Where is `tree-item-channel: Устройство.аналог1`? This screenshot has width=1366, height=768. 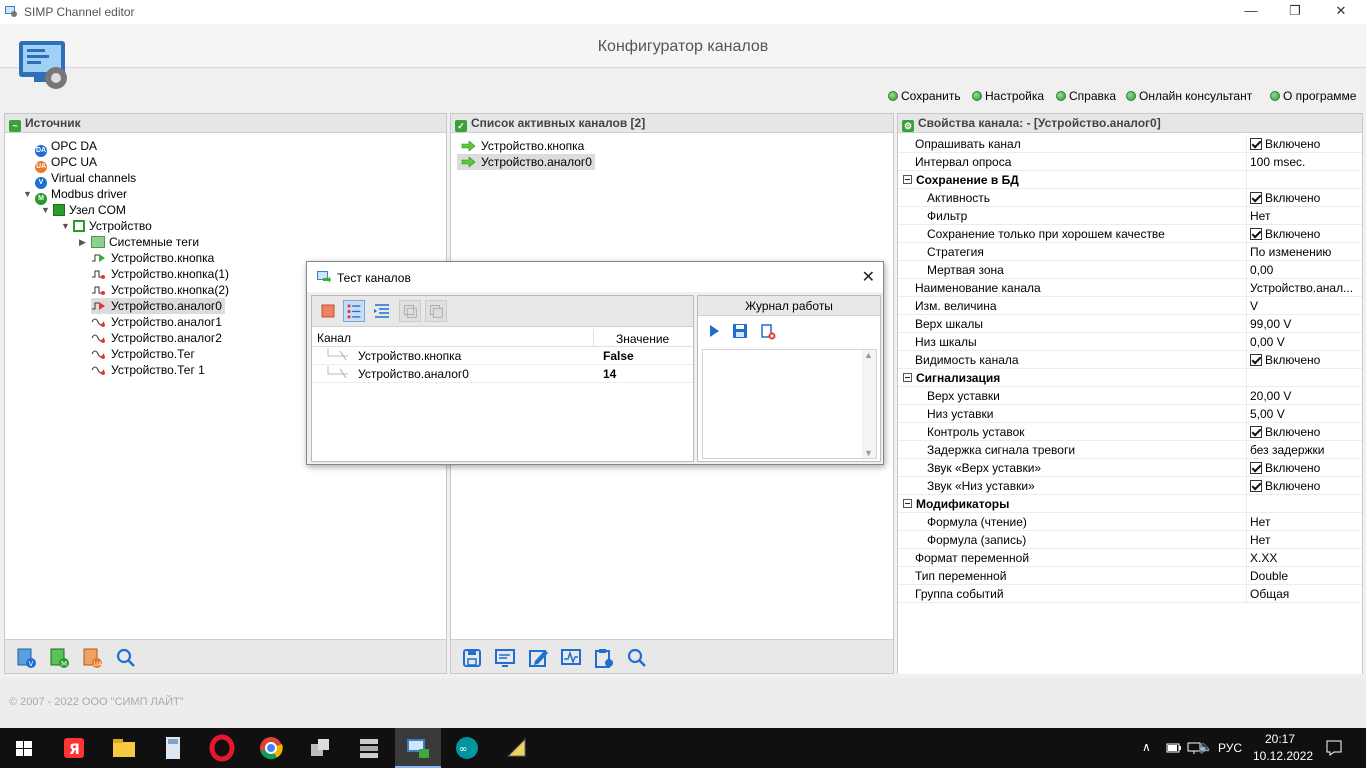 tree-item-channel: Устройство.аналог1 is located at coordinates (156, 322).